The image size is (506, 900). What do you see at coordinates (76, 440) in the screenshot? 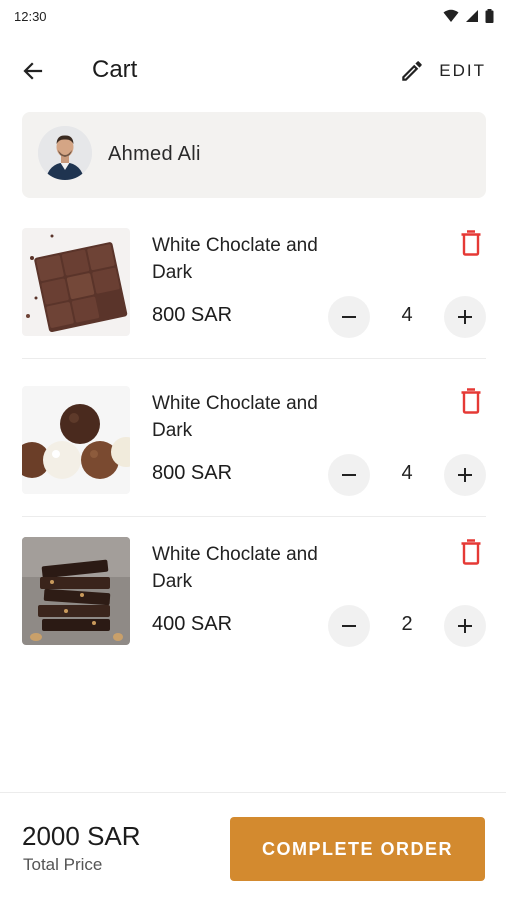
I see `truffles-image` at bounding box center [76, 440].